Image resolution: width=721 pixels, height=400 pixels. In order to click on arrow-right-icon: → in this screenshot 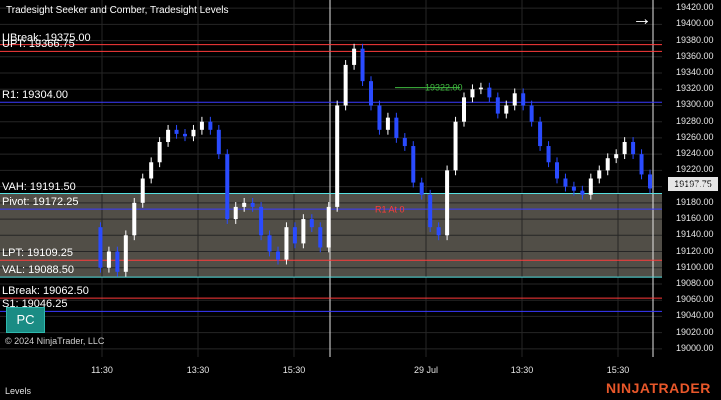, I will do `click(642, 20)`.